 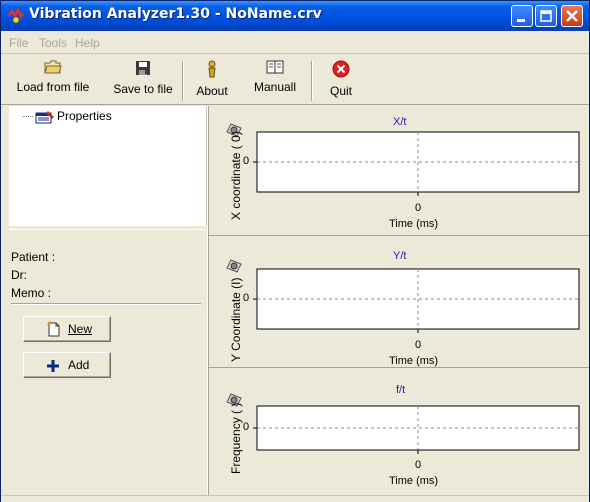 I want to click on chart-f-title: f/t, so click(x=401, y=390).